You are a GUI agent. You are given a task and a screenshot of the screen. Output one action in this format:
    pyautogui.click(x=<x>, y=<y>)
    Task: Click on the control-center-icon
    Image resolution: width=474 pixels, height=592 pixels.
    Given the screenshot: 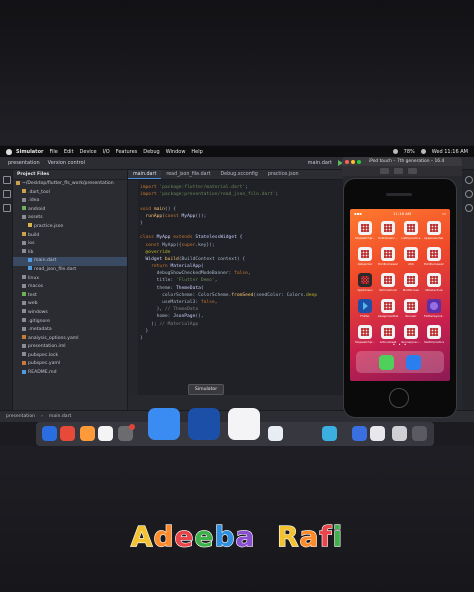 What is the action you would take?
    pyautogui.click(x=423, y=151)
    